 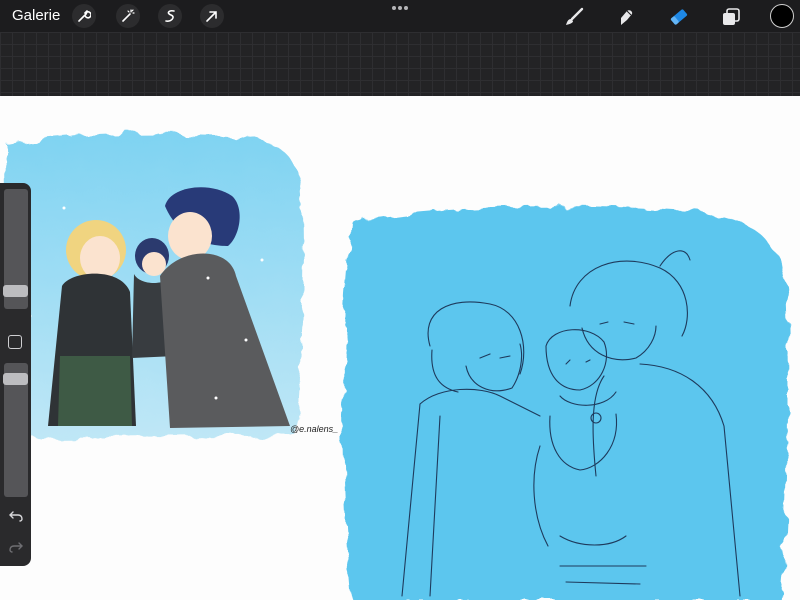 I want to click on brush-tool-button, so click(x=574, y=17).